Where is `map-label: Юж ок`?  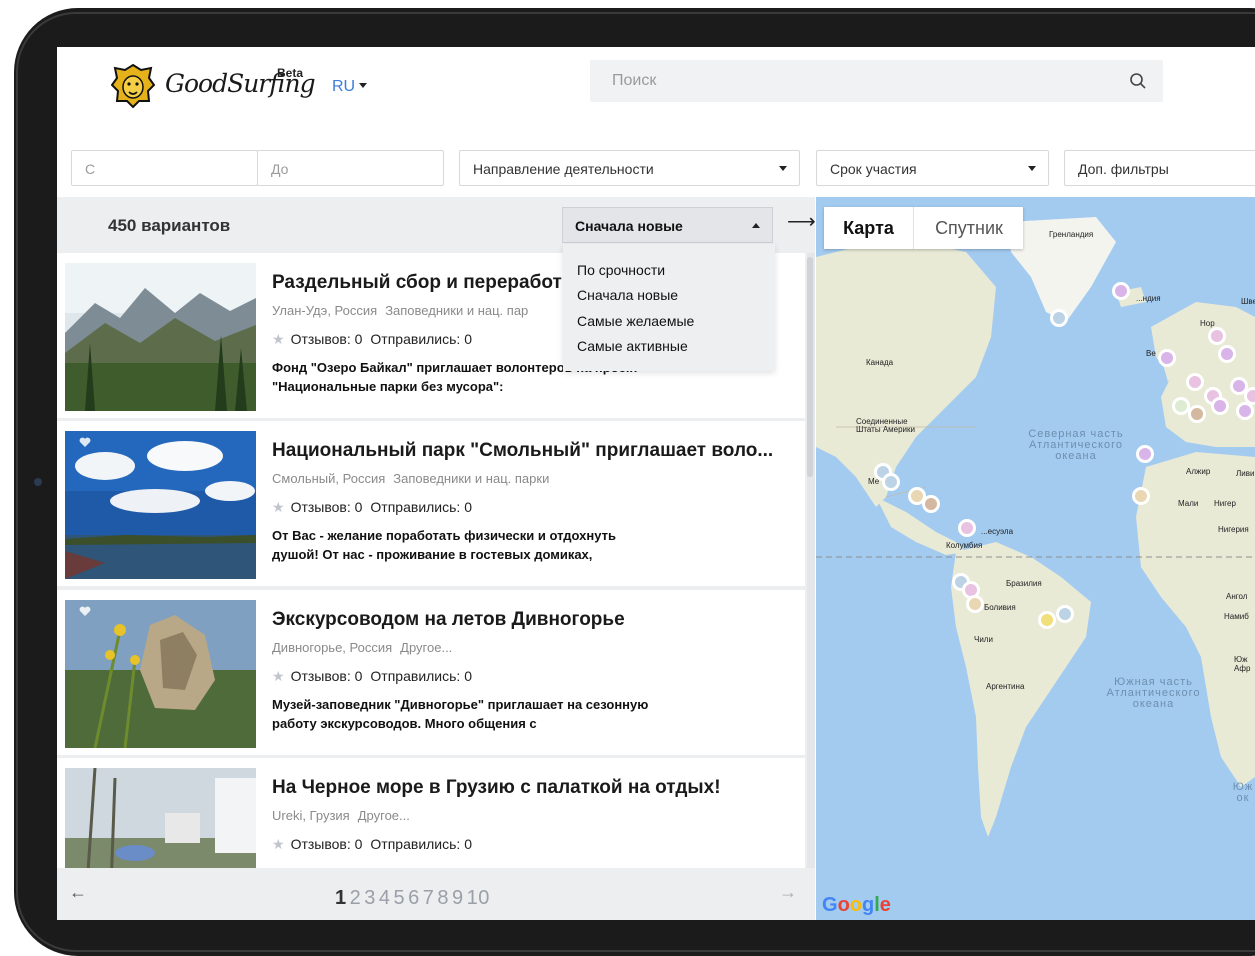
map-label: Юж ок is located at coordinates (1243, 792).